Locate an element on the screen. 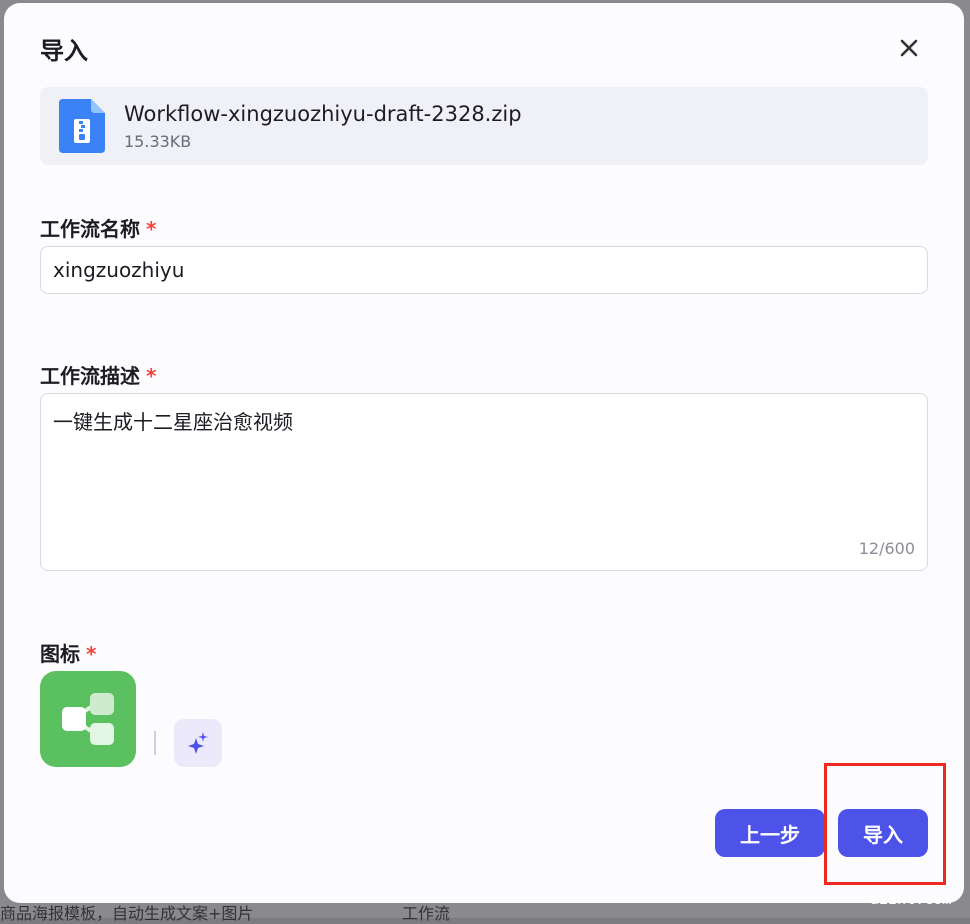 Image resolution: width=970 pixels, height=924 pixels. character-count: 12/600 is located at coordinates (886, 548).